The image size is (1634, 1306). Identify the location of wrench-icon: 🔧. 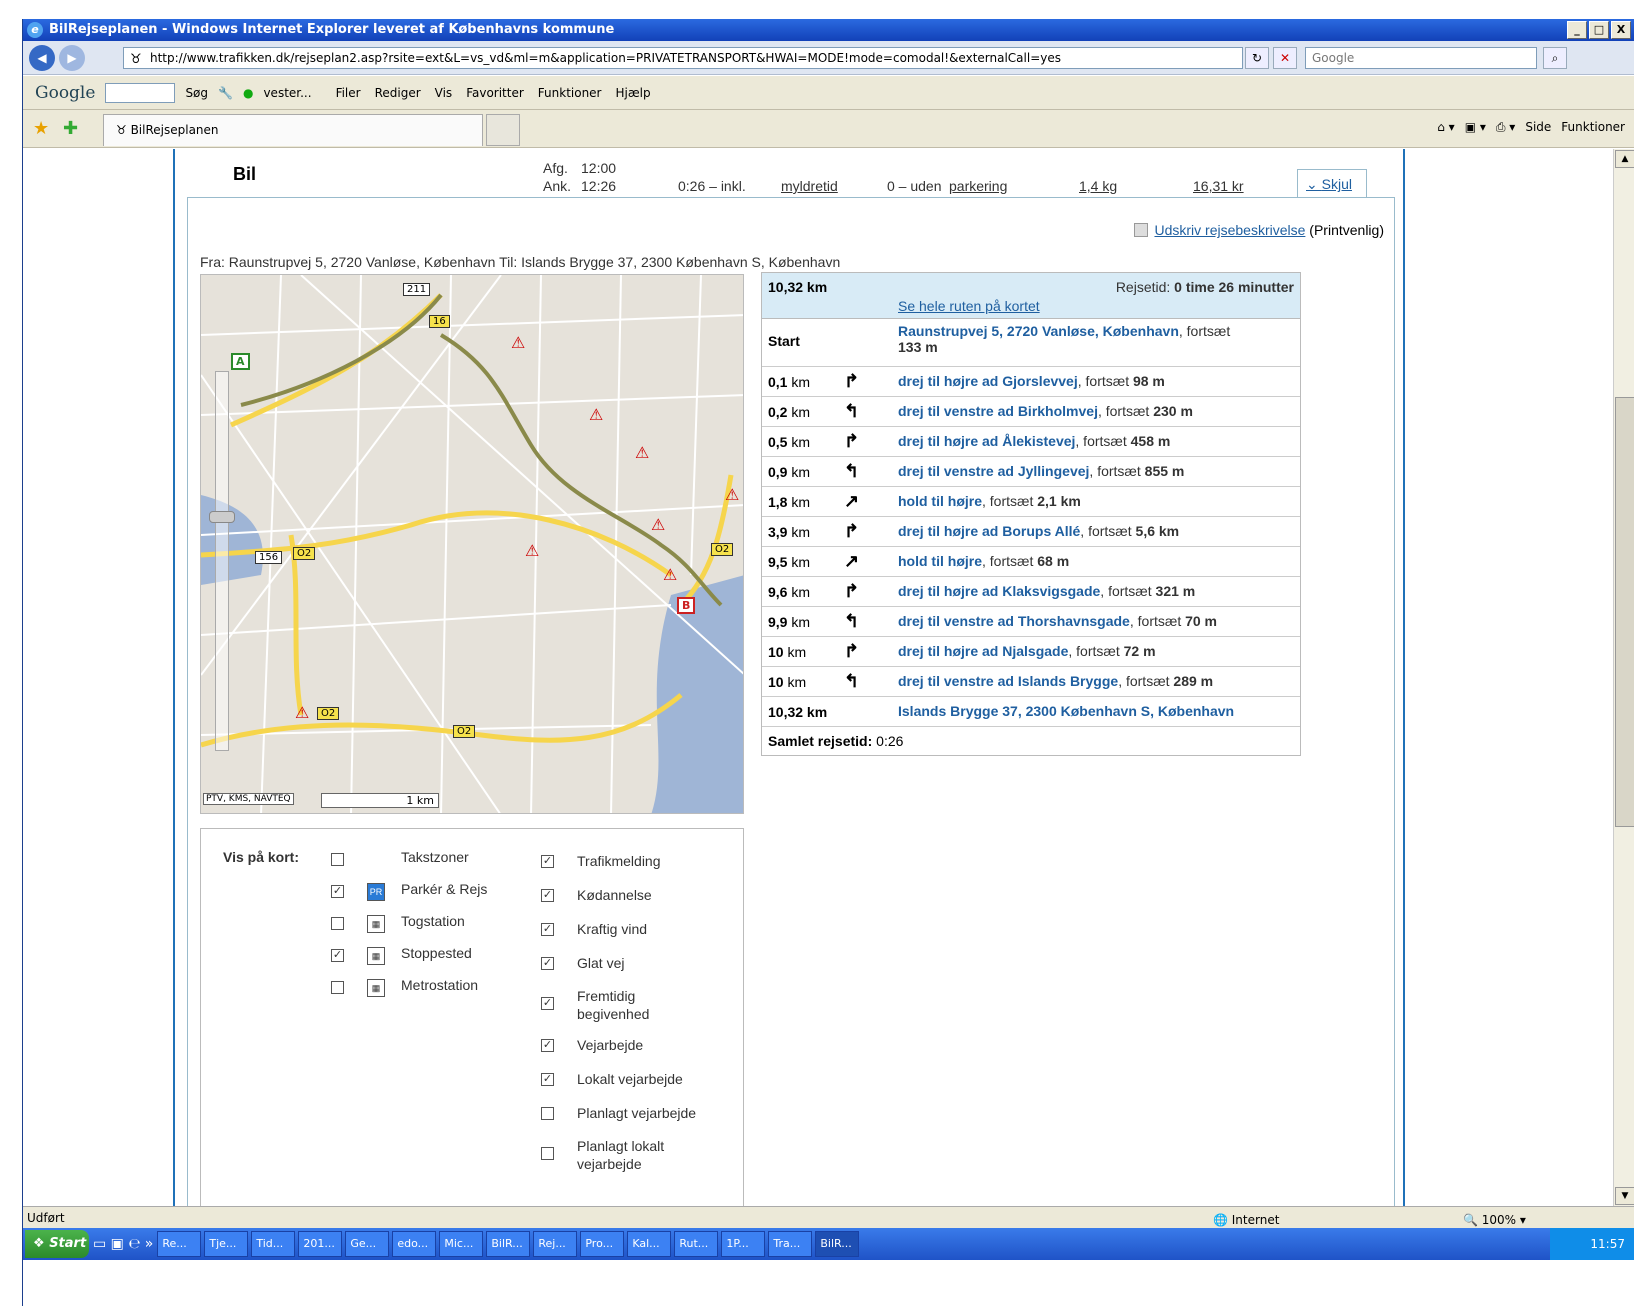
(225, 93).